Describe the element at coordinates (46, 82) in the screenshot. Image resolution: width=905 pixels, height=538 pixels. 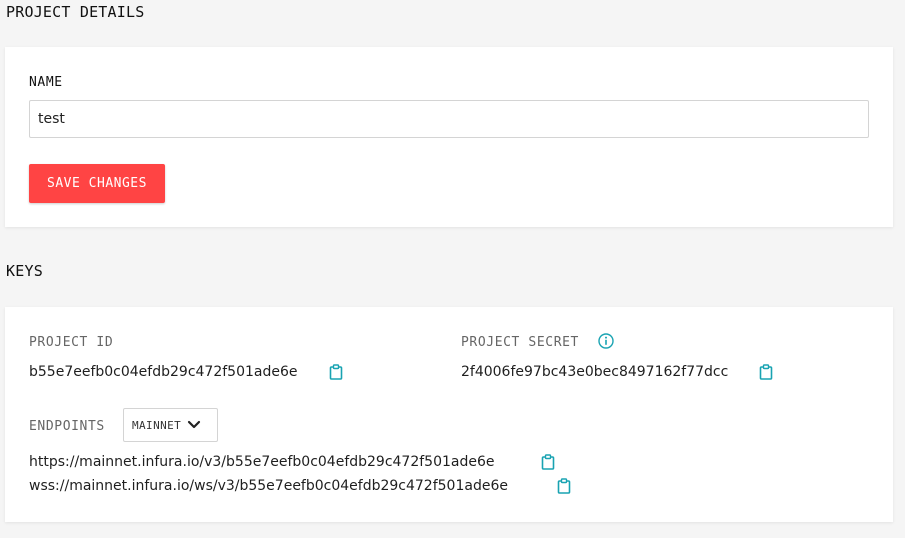
I see `name-label: NAME` at that location.